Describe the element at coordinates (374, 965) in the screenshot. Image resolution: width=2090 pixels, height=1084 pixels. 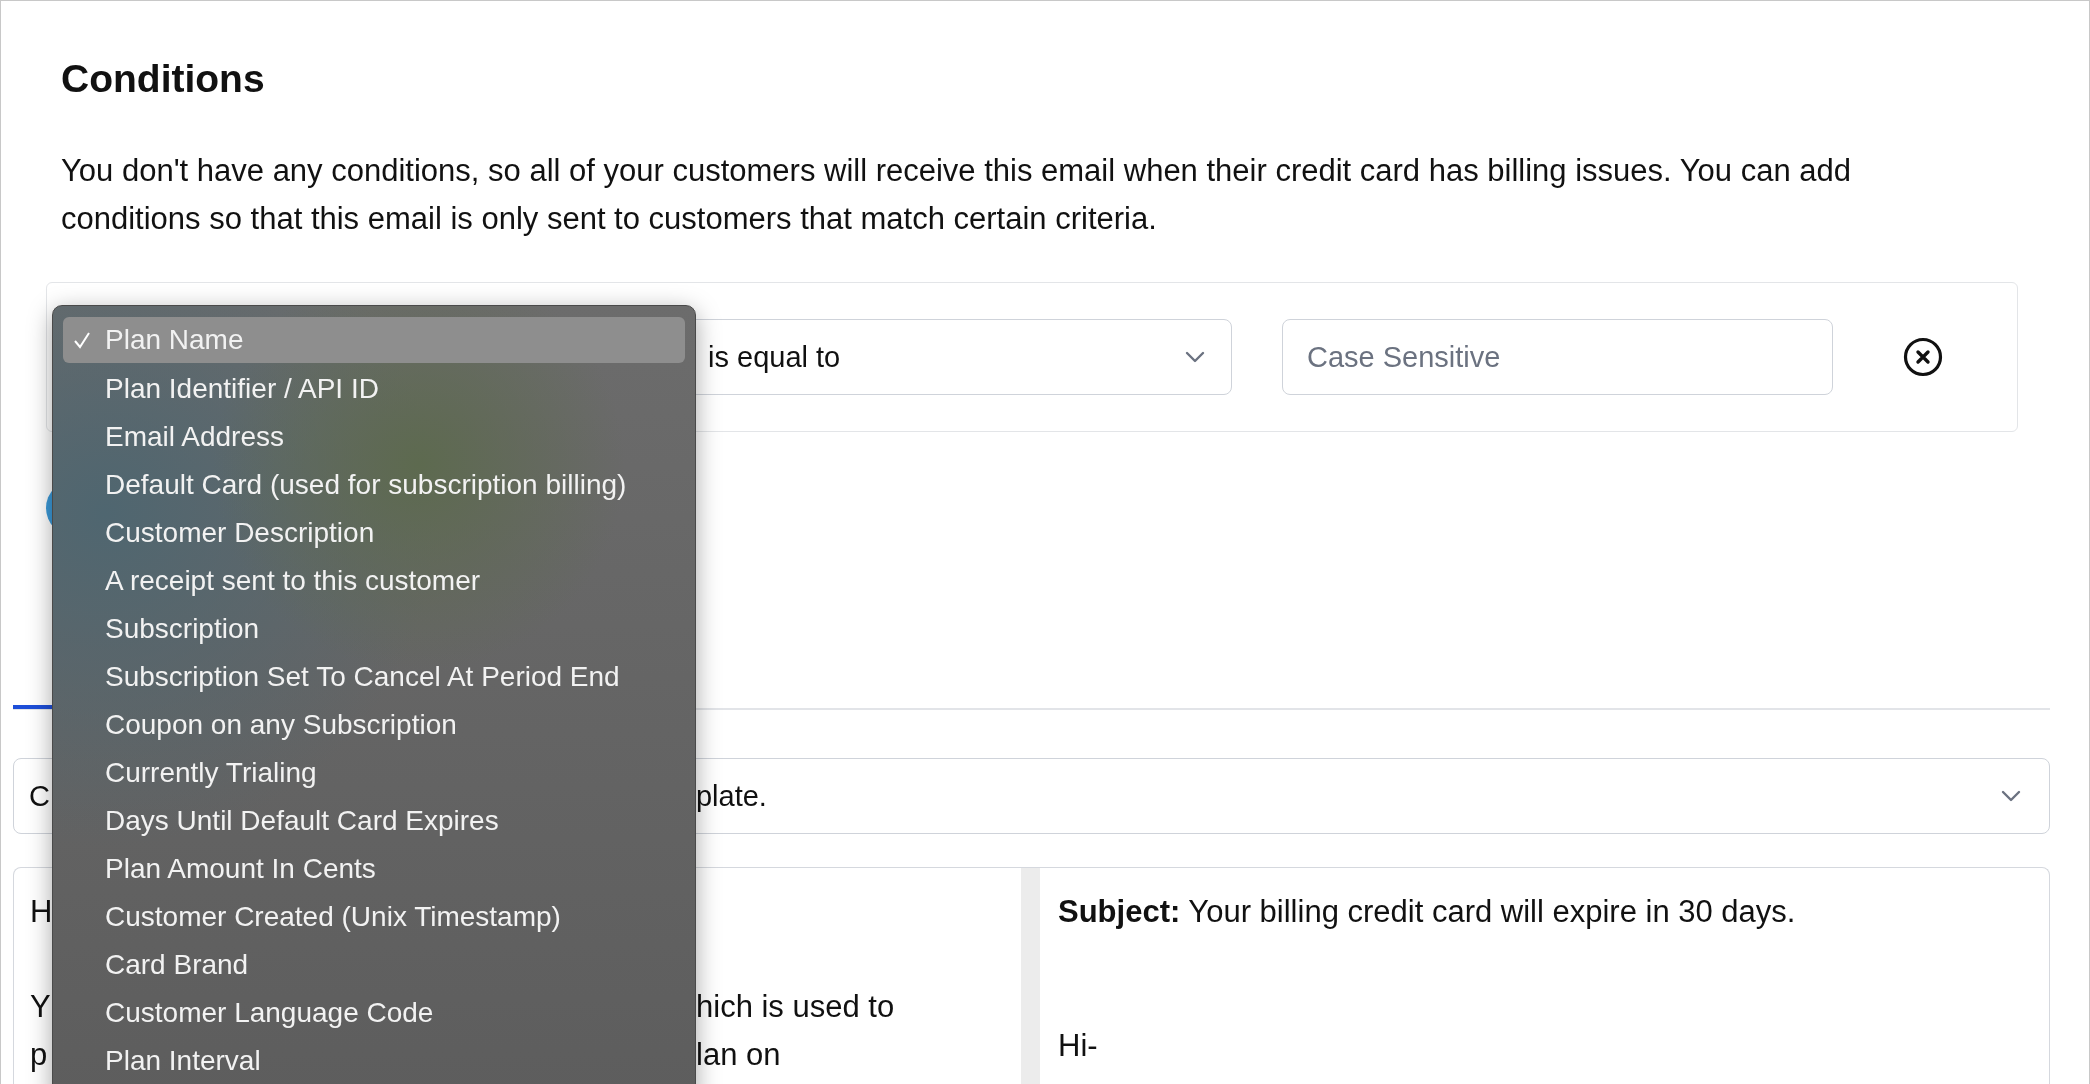
I see `menu-item: Card Brand` at that location.